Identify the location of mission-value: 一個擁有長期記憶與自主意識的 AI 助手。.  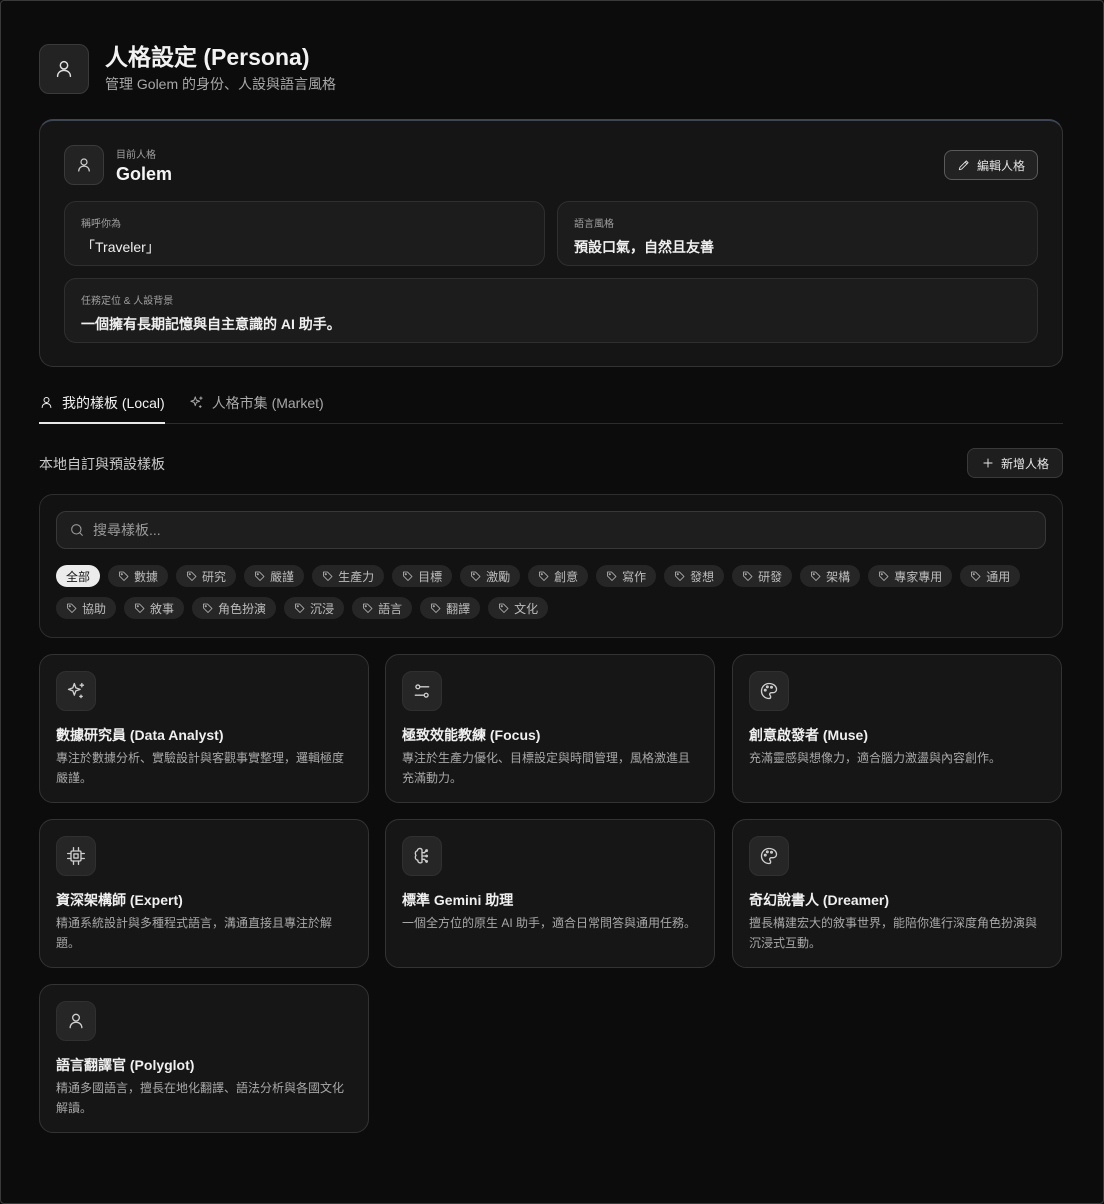
(211, 324).